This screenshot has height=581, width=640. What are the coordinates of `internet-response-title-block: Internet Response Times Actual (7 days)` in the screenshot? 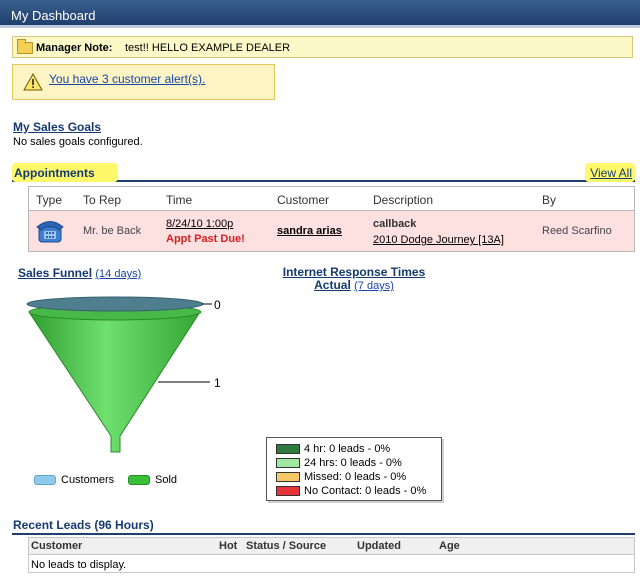 It's located at (354, 279).